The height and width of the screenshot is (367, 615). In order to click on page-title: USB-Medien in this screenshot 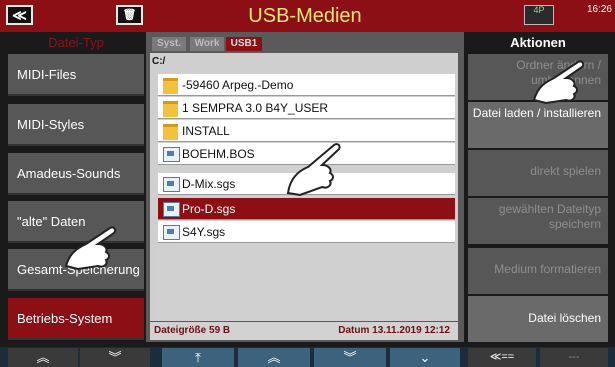, I will do `click(305, 16)`.